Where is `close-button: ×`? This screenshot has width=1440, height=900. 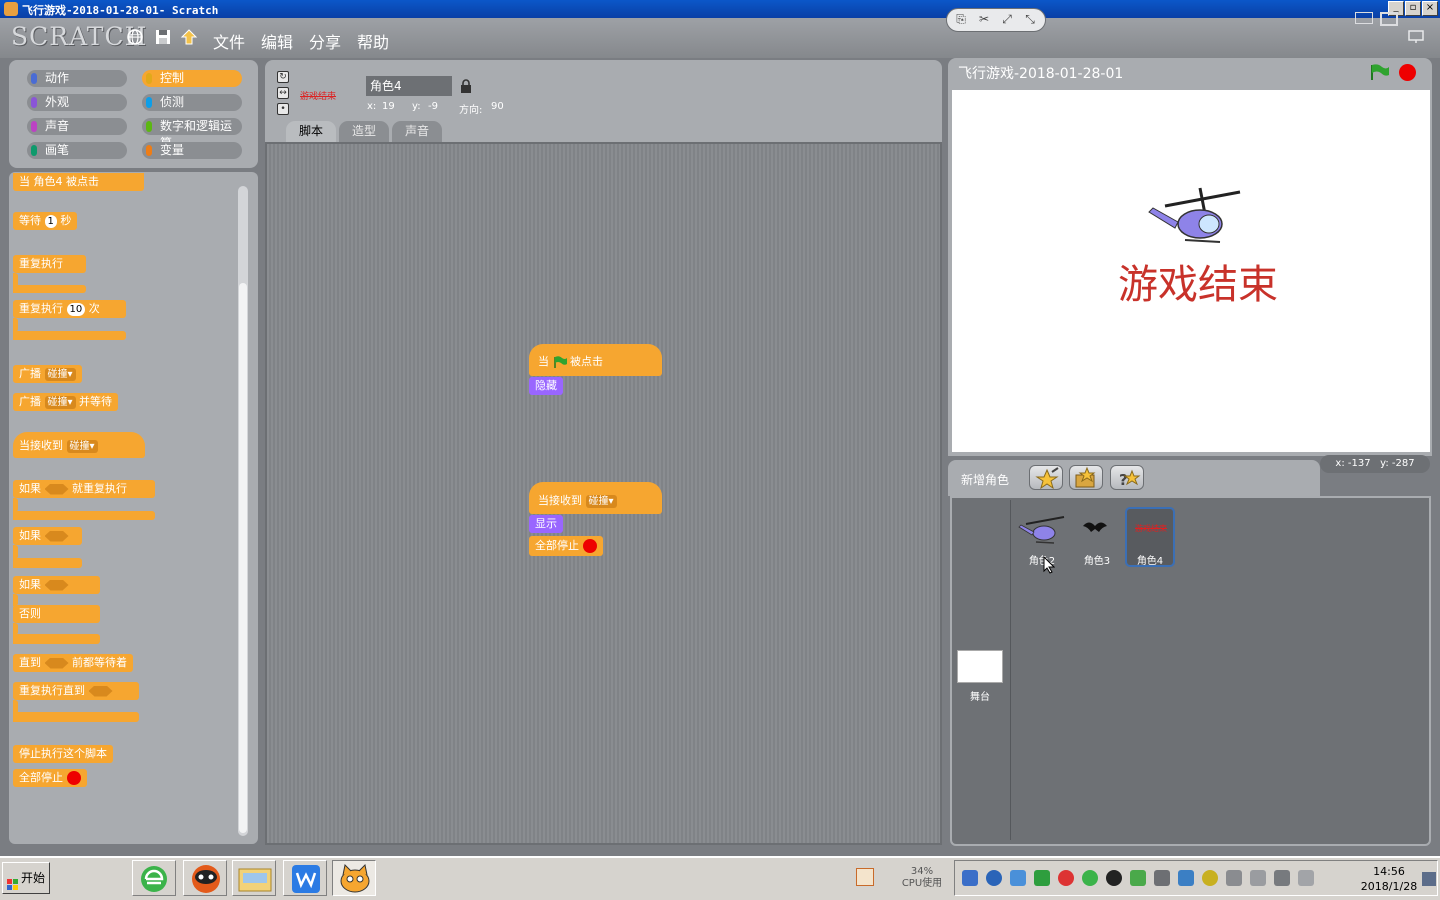
close-button: × is located at coordinates (1430, 8).